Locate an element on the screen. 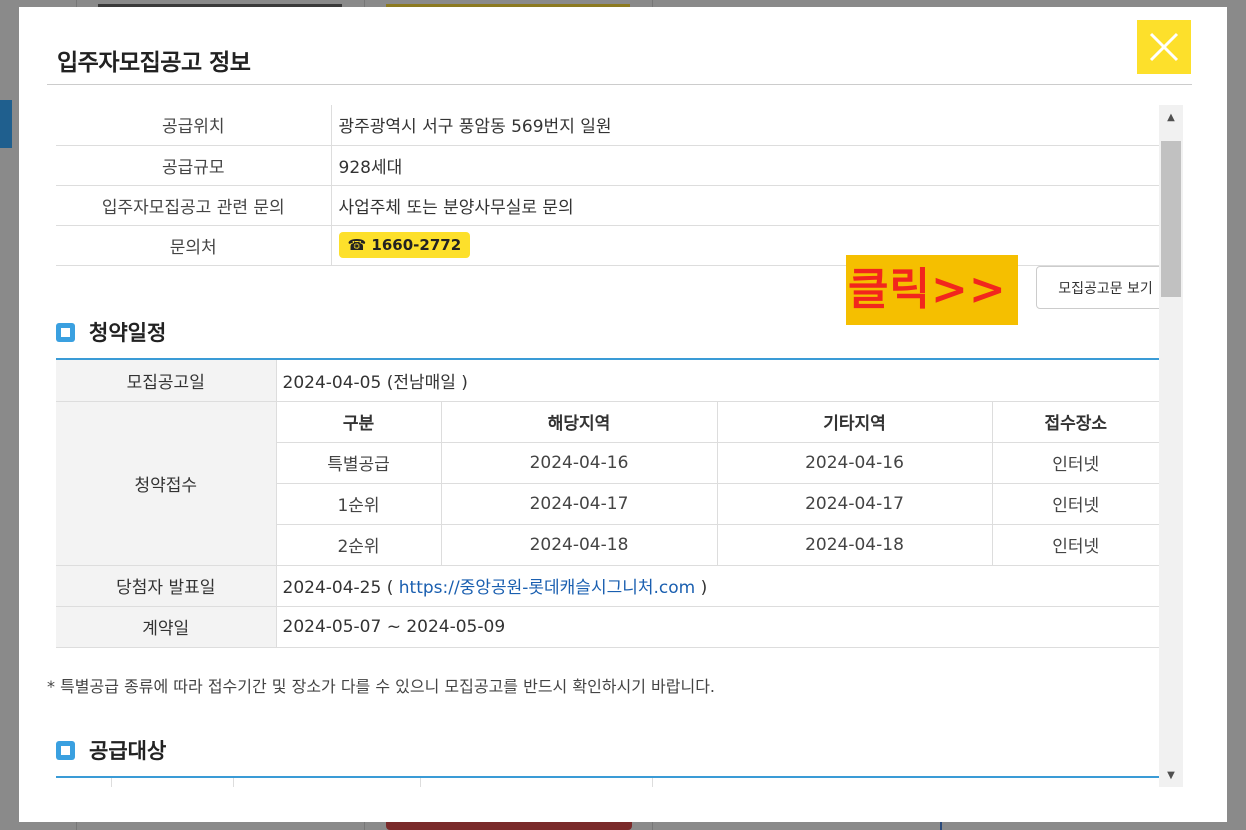 Image resolution: width=1246 pixels, height=830 pixels. click-annotation: 클릭>> is located at coordinates (932, 290).